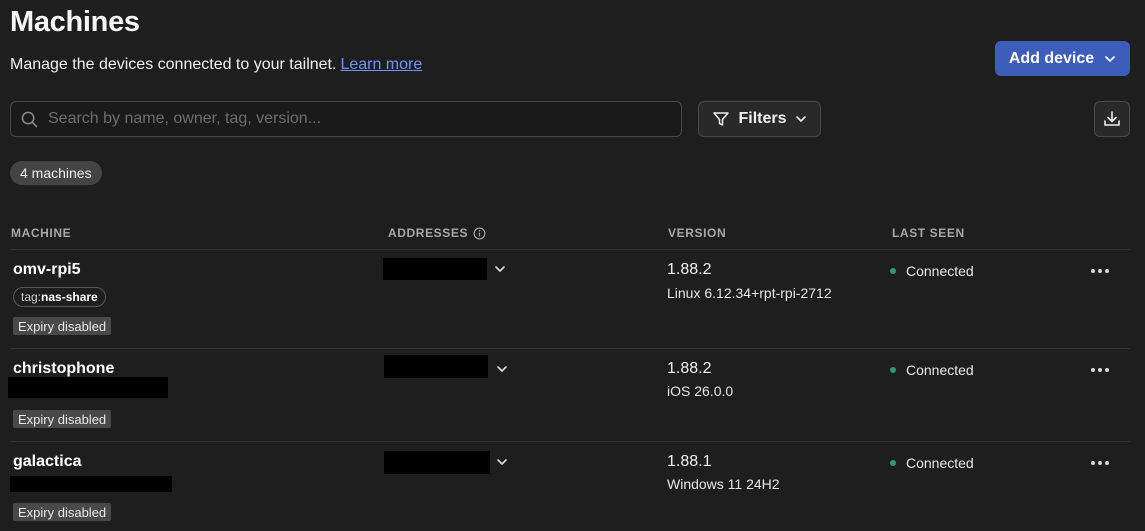  I want to click on learn-more-link: Learn more, so click(381, 64).